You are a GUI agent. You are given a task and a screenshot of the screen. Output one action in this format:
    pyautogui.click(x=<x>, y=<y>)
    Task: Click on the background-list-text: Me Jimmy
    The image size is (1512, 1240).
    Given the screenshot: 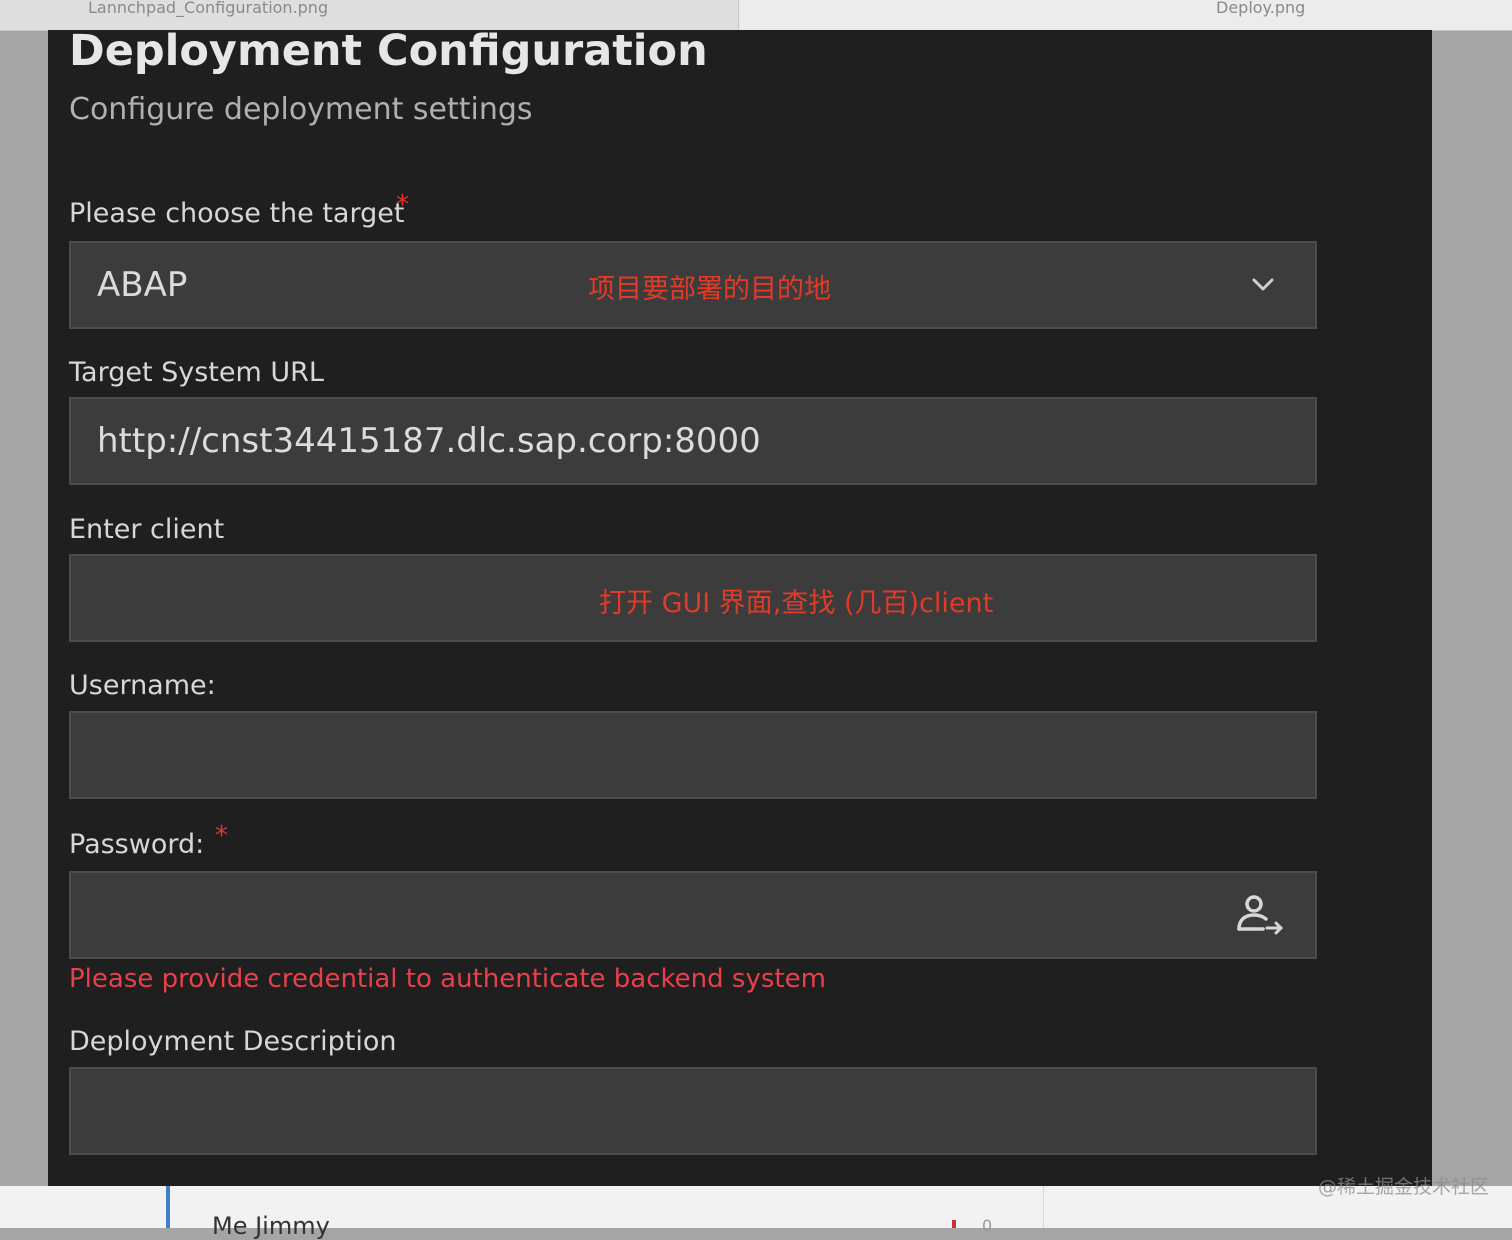 What is the action you would take?
    pyautogui.click(x=271, y=1226)
    